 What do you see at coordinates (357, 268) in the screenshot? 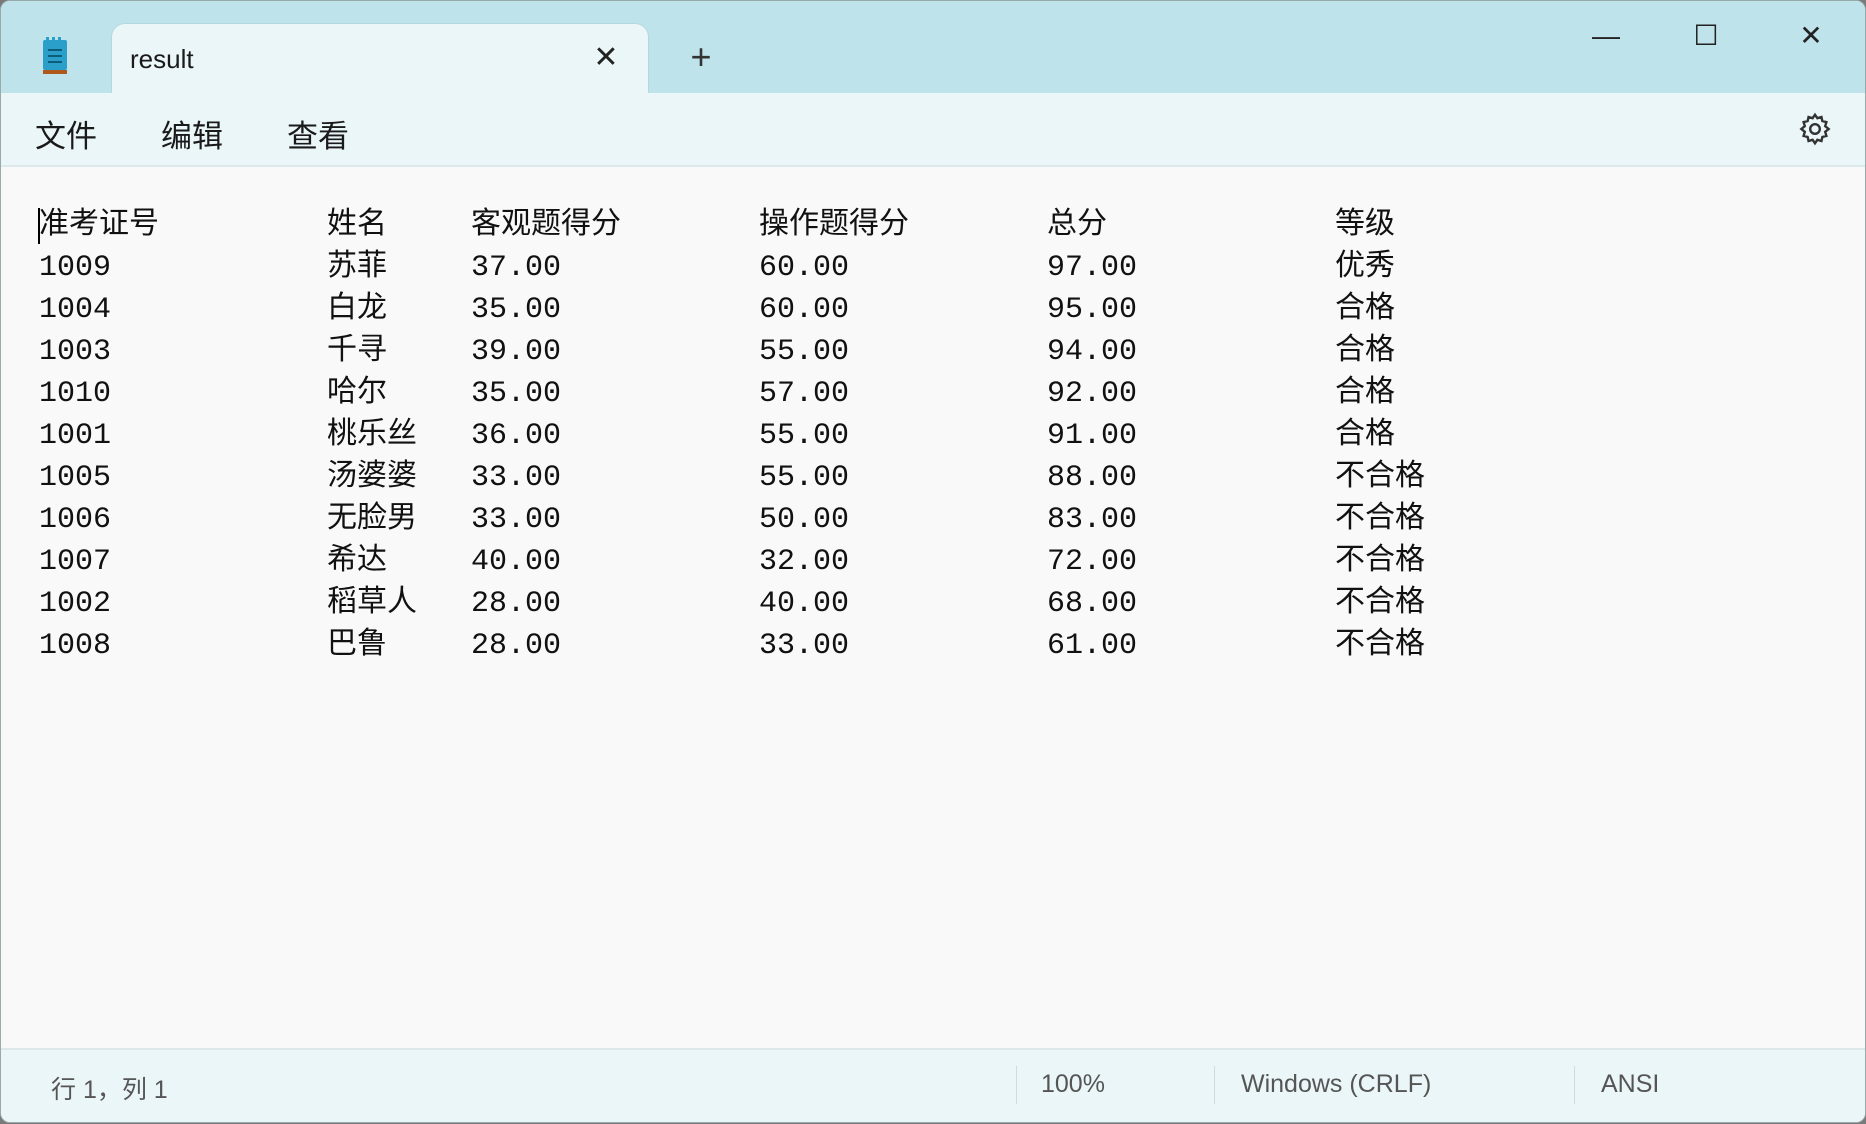
I see `cell-name: 苏菲` at bounding box center [357, 268].